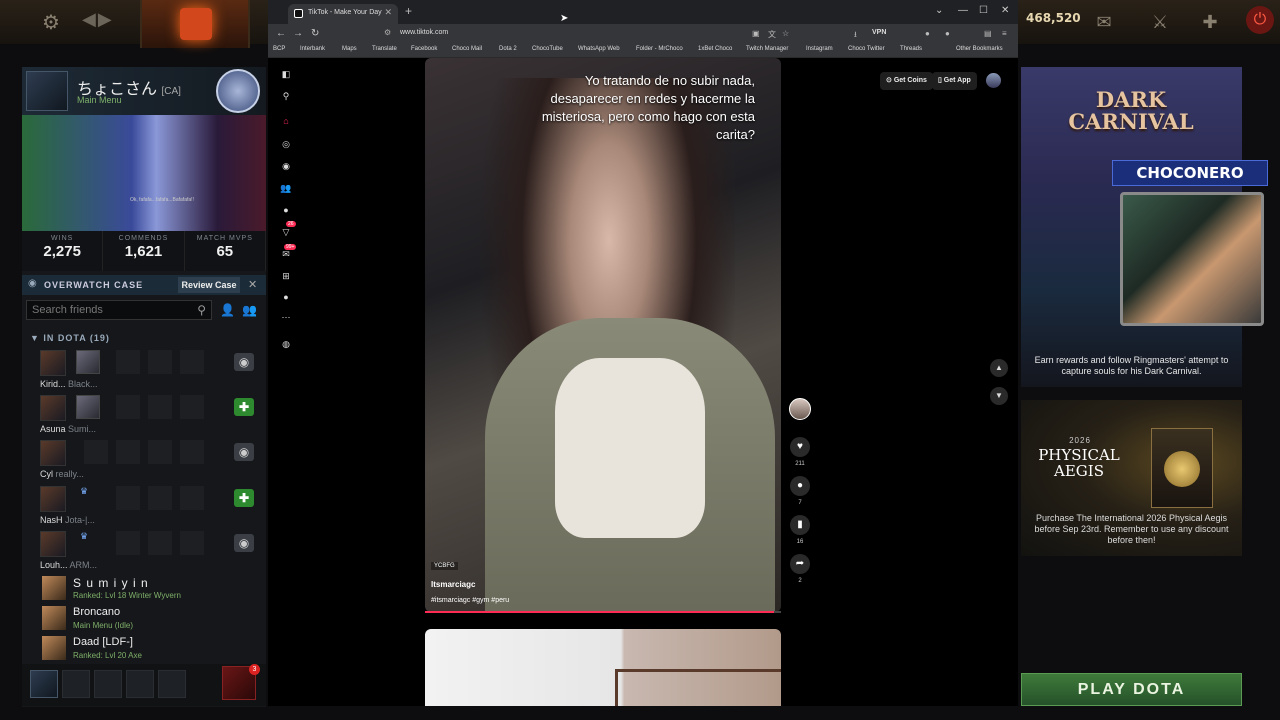 The height and width of the screenshot is (720, 1280). I want to click on maximize-icon: ☐, so click(983, 10).